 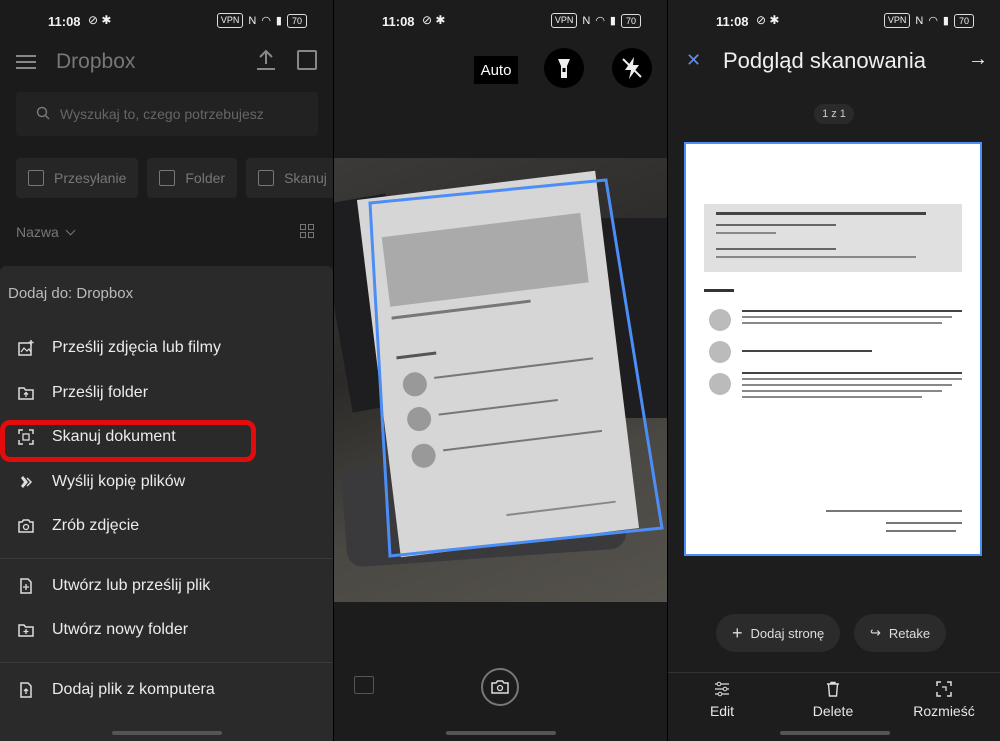 I want to click on chip-label: Skanuj, so click(x=305, y=178).